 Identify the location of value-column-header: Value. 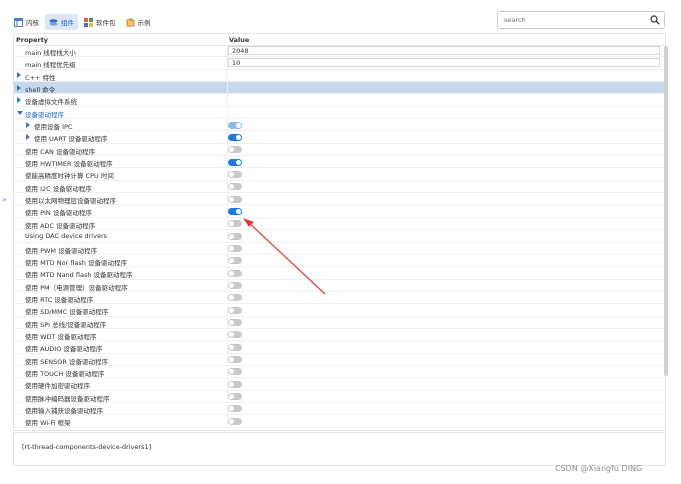
(239, 40).